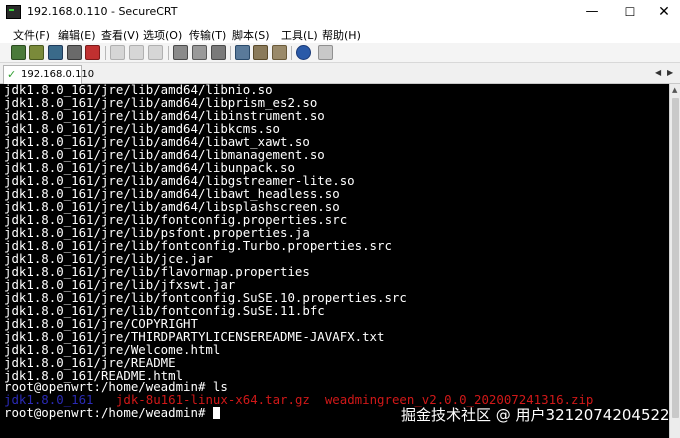  What do you see at coordinates (340, 12) in the screenshot?
I see `title-bar: 192.168.0.110 - SecureCRT — ☐ ✕` at bounding box center [340, 12].